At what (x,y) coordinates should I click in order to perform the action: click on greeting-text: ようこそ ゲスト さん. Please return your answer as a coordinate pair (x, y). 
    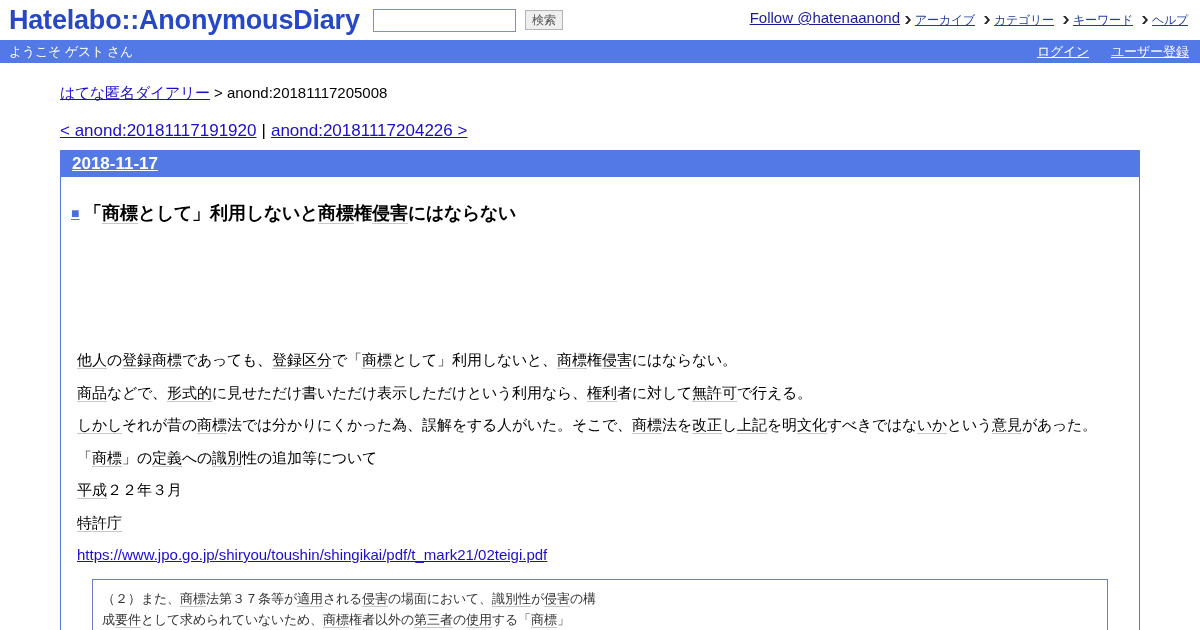
    Looking at the image, I should click on (71, 51).